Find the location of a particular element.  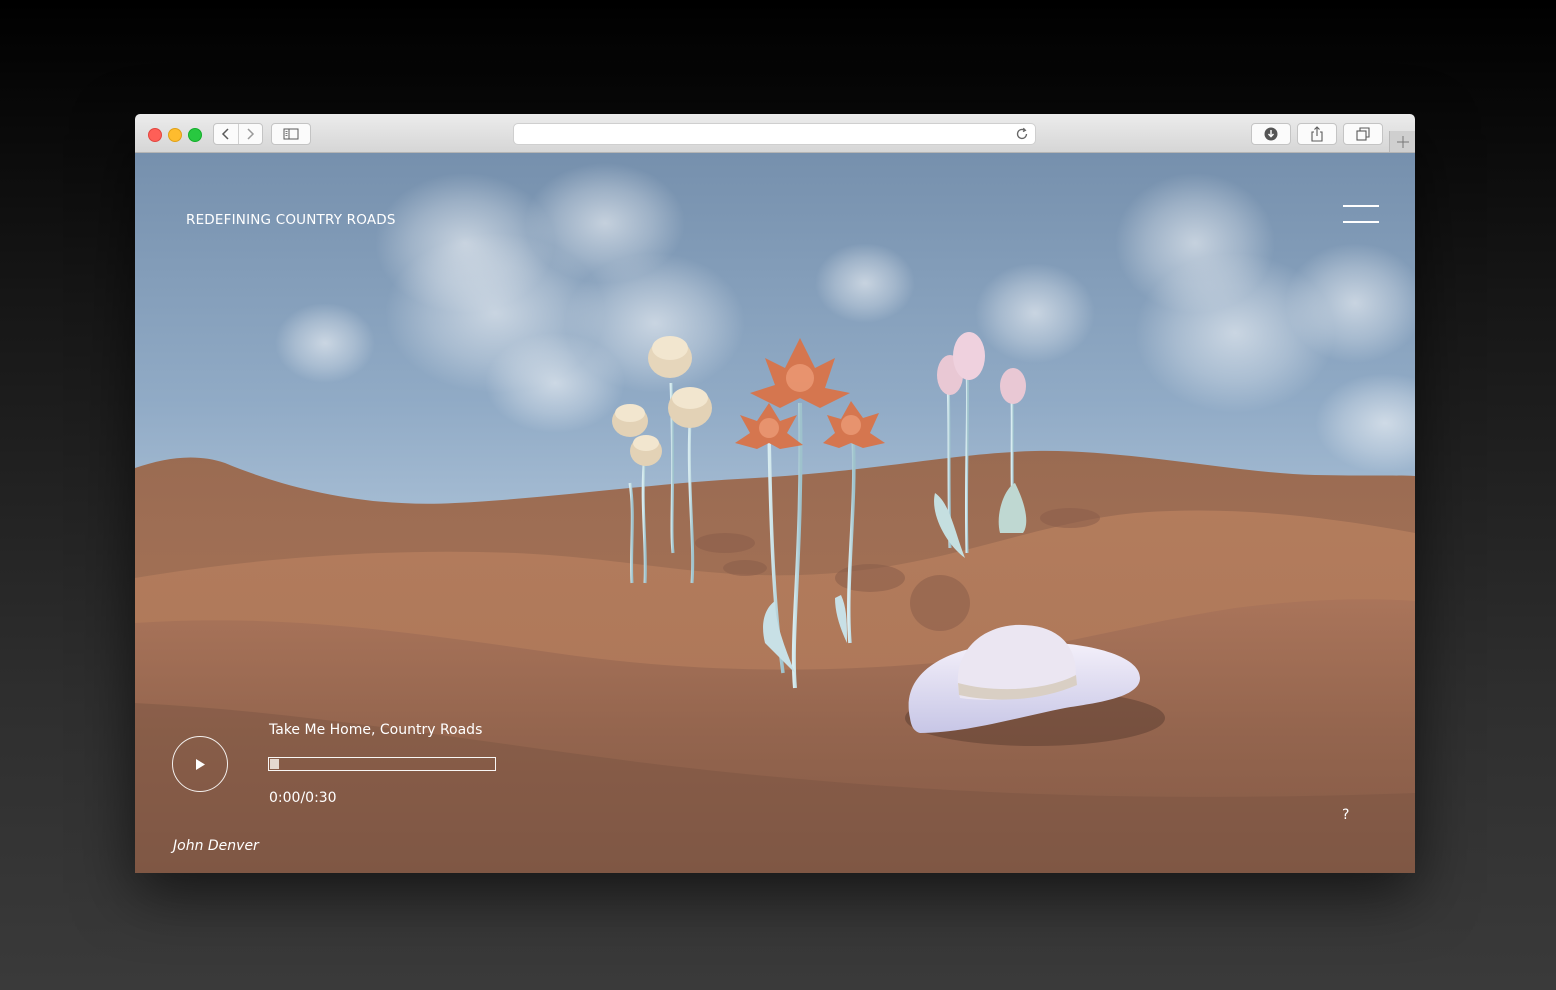

back-button is located at coordinates (226, 134).